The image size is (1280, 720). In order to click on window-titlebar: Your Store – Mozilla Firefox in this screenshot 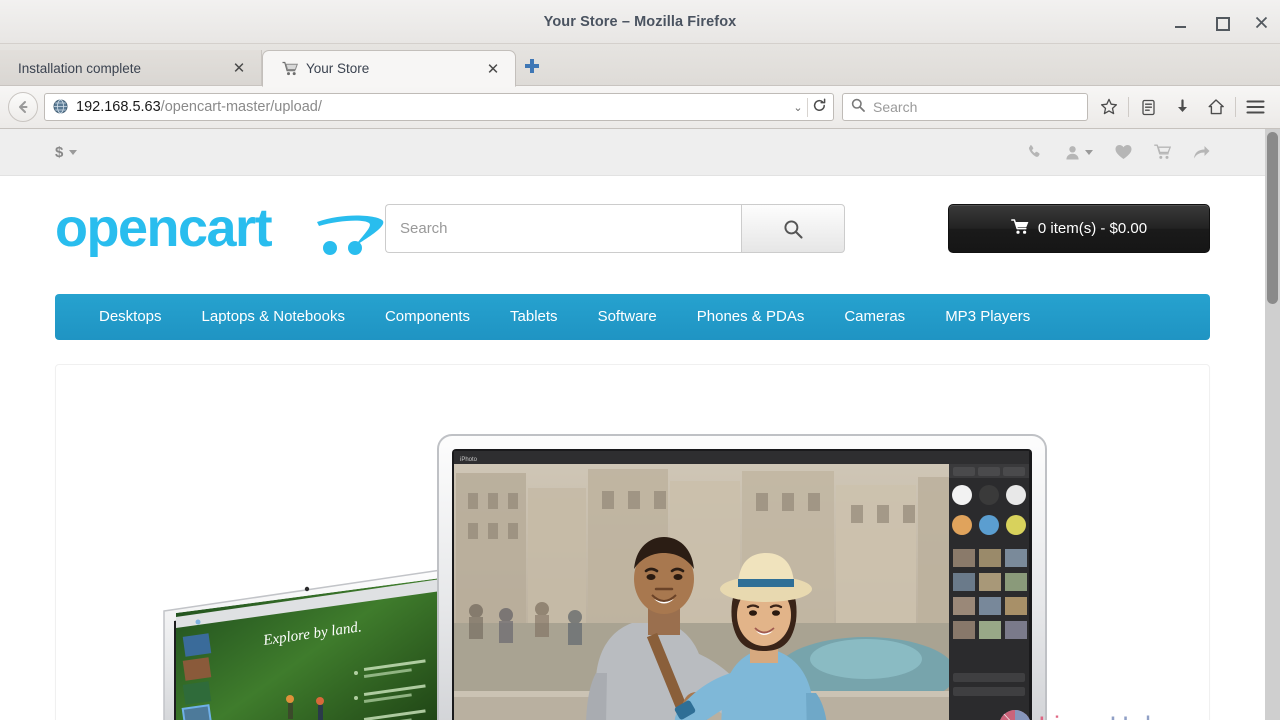, I will do `click(640, 22)`.